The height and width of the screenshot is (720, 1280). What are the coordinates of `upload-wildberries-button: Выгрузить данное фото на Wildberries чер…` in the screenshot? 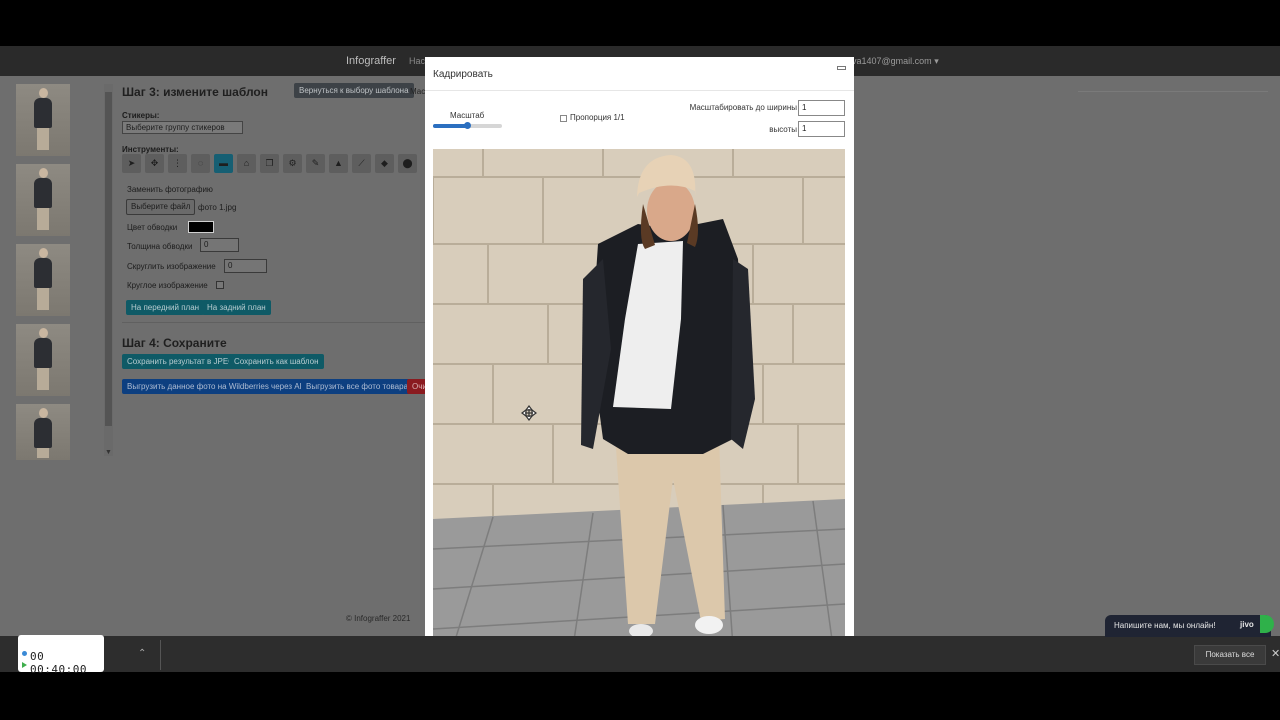 It's located at (217, 386).